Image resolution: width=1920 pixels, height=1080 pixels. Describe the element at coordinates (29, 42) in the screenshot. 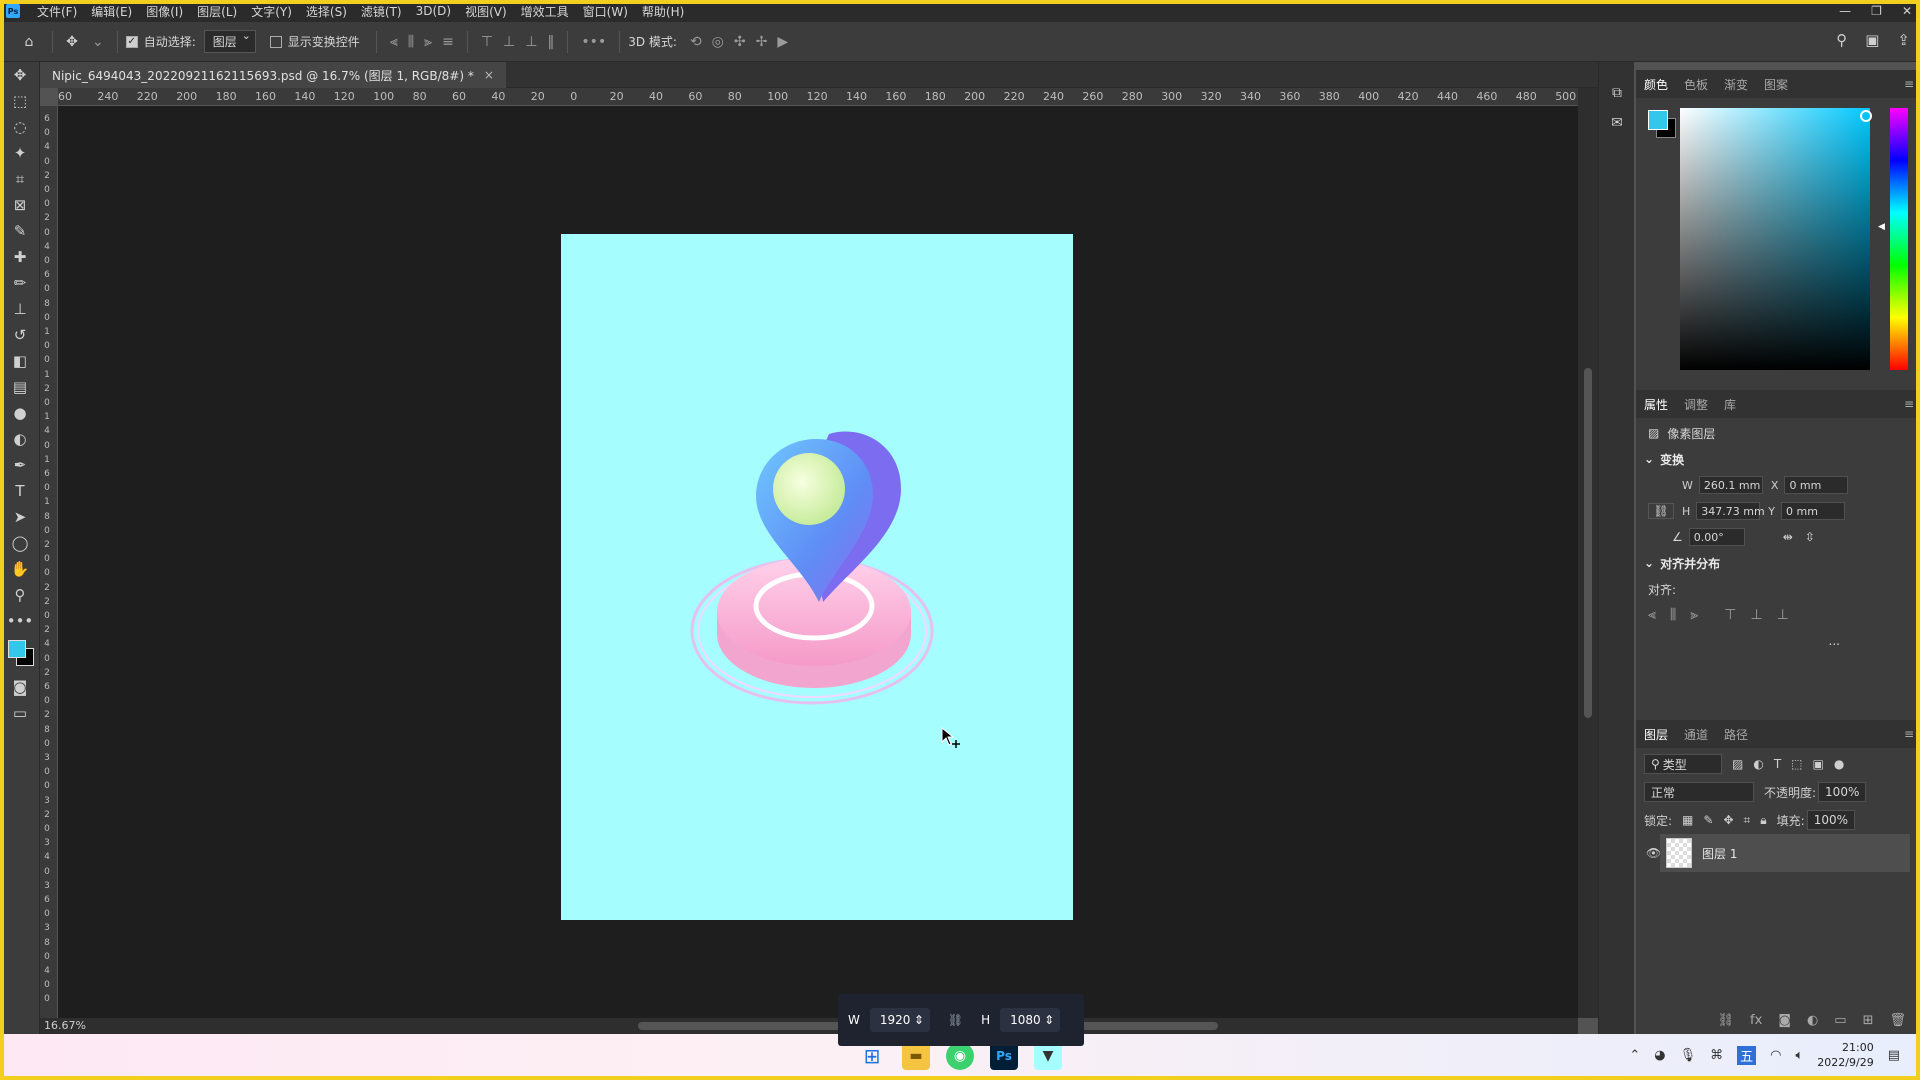

I see `home-icon: ⌂` at that location.